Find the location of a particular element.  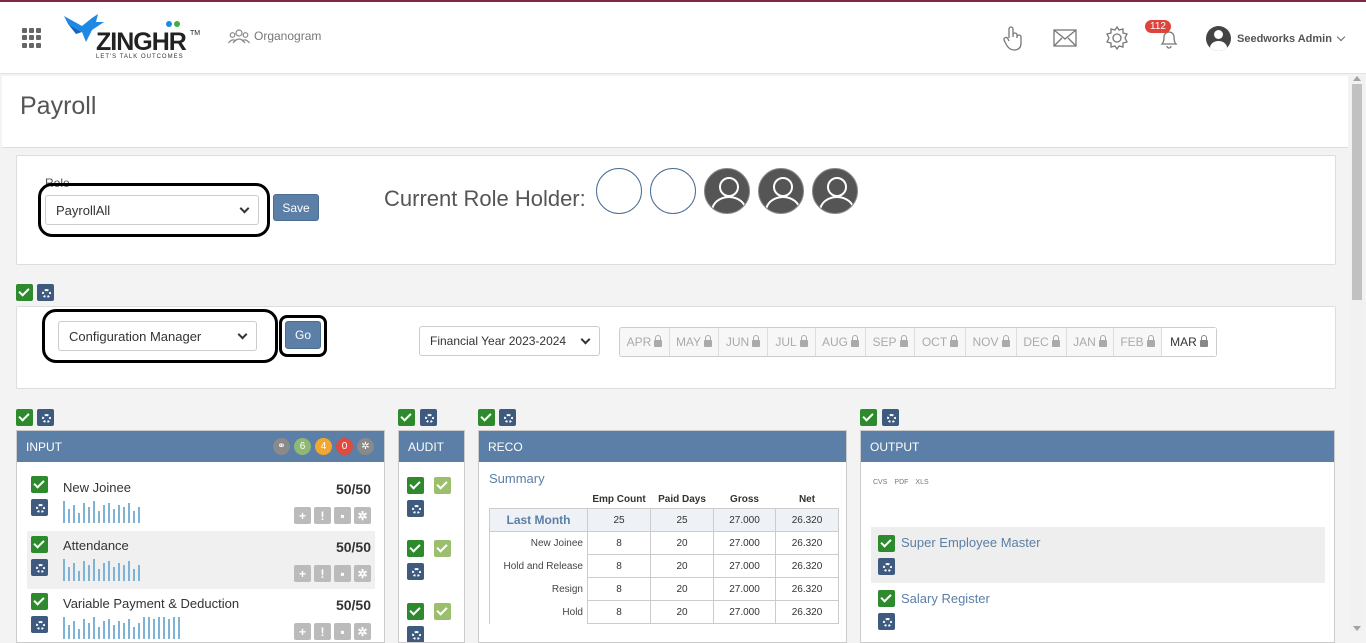

output-item-label: Super Employee Master is located at coordinates (970, 542).